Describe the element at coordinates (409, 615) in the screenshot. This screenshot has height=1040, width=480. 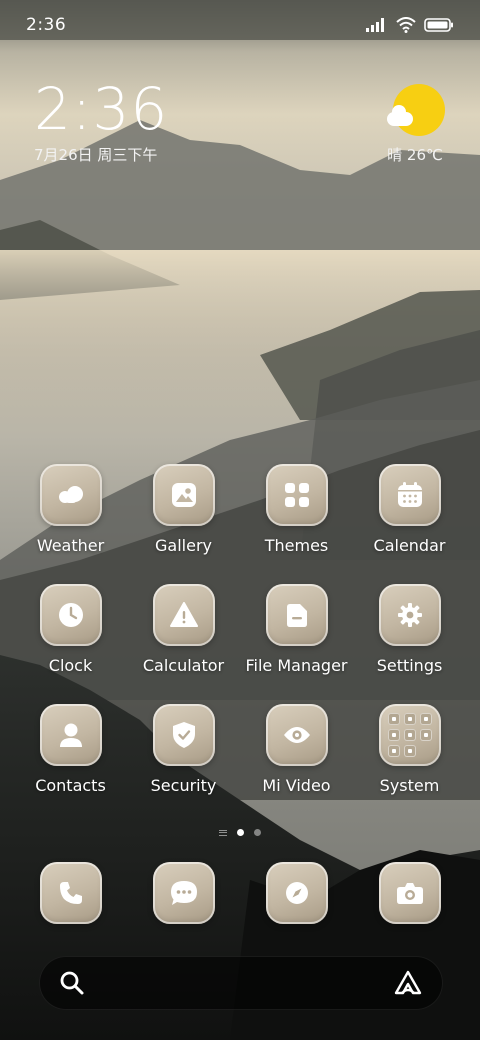
I see `settings-icon` at that location.